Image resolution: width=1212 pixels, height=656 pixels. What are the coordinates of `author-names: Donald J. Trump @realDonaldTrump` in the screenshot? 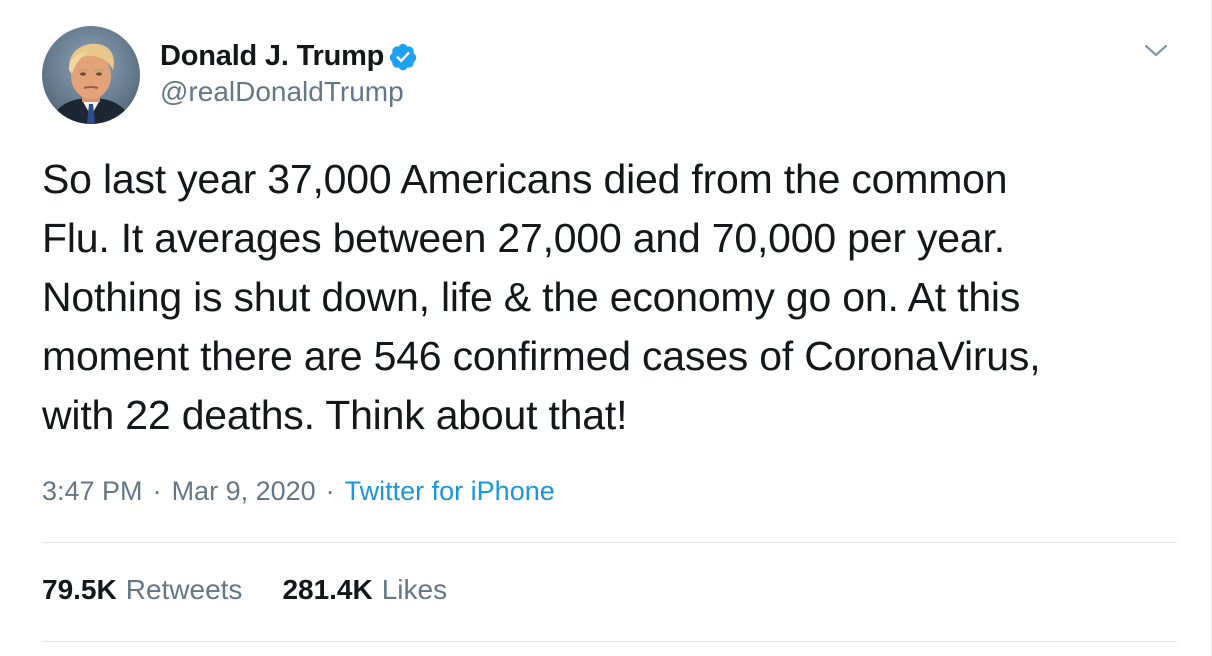 It's located at (289, 74).